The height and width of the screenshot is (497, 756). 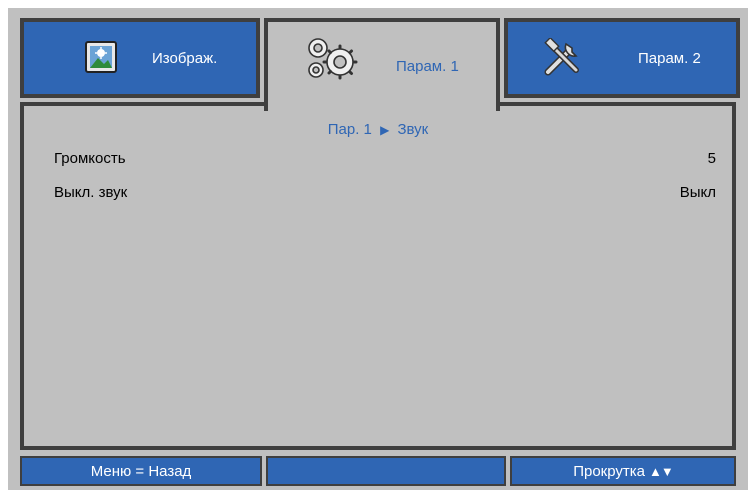 I want to click on breadcrumb-current: Звук, so click(x=413, y=129).